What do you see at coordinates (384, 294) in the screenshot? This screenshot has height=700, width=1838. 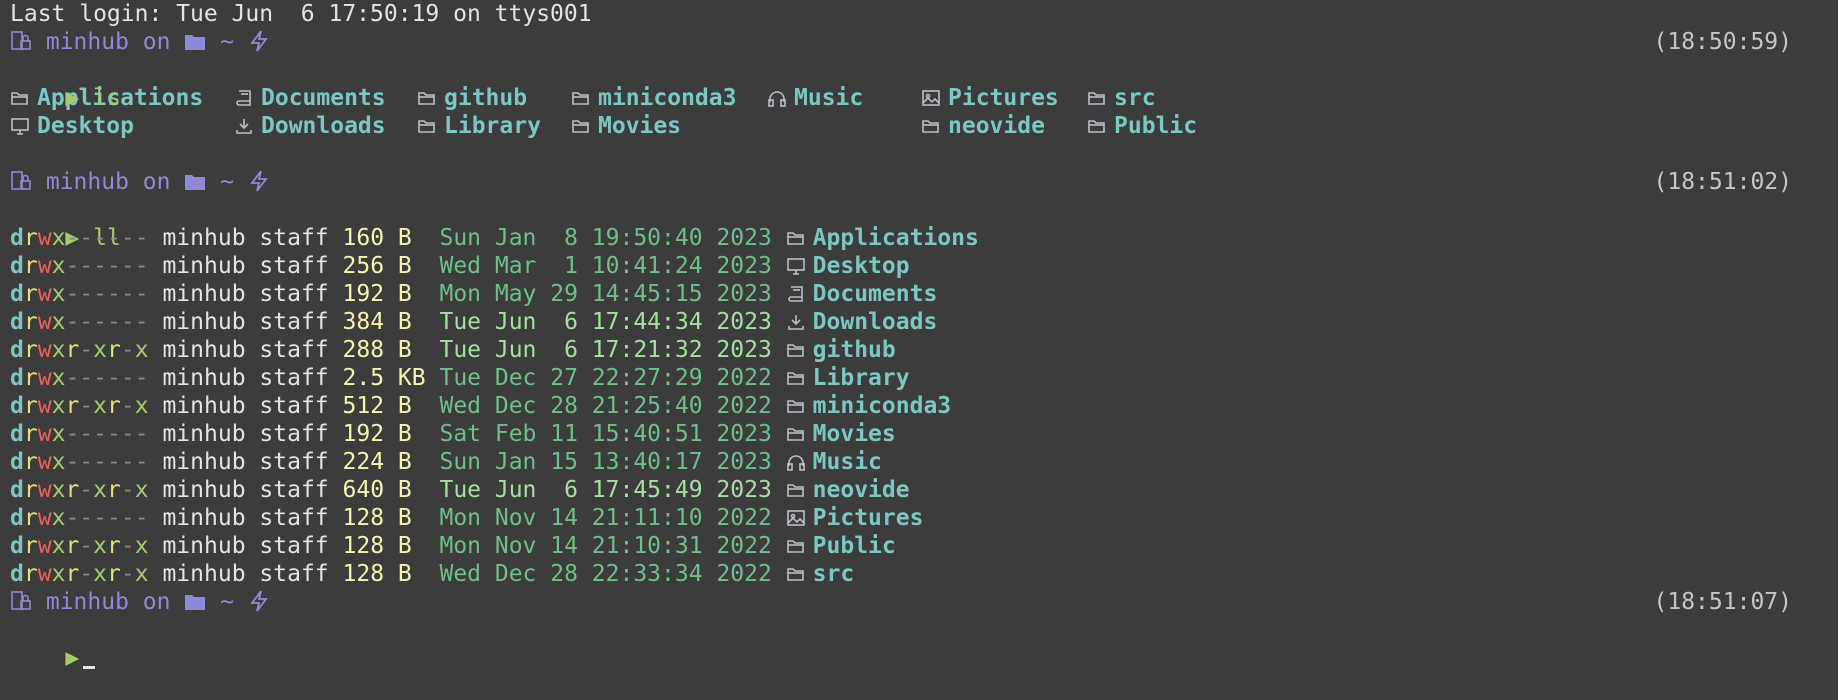 I see `file-size: 192 B` at bounding box center [384, 294].